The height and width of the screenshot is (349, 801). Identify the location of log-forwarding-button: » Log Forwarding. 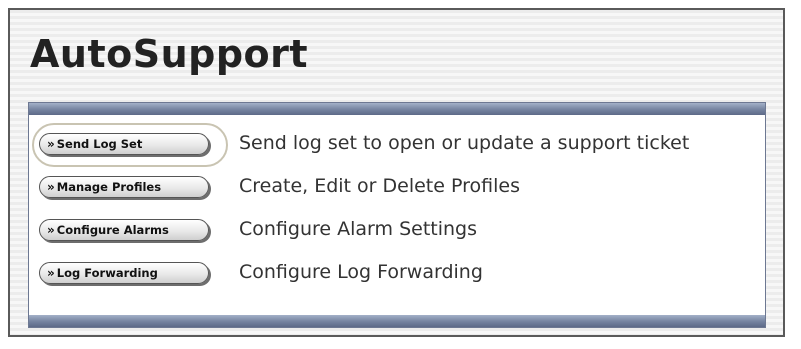
(124, 273).